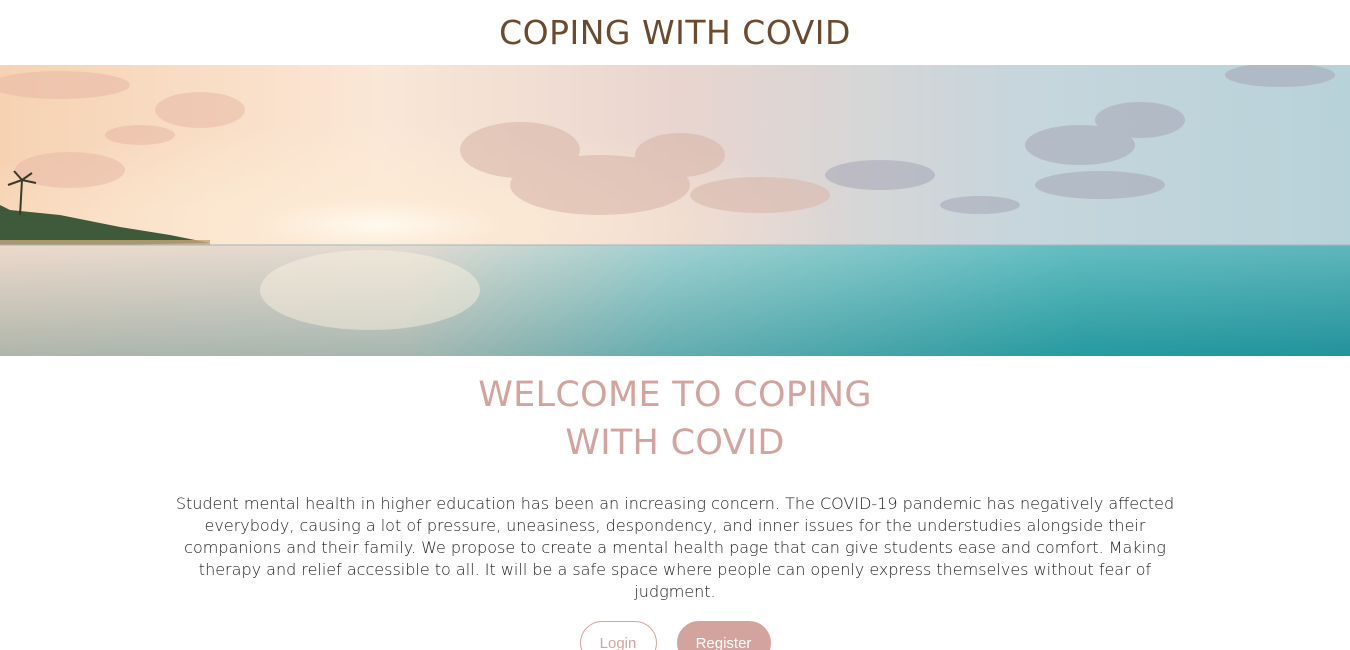 The width and height of the screenshot is (1350, 650). Describe the element at coordinates (675, 395) in the screenshot. I see `welcome-title-line-1: WELCOME TO COPING` at that location.